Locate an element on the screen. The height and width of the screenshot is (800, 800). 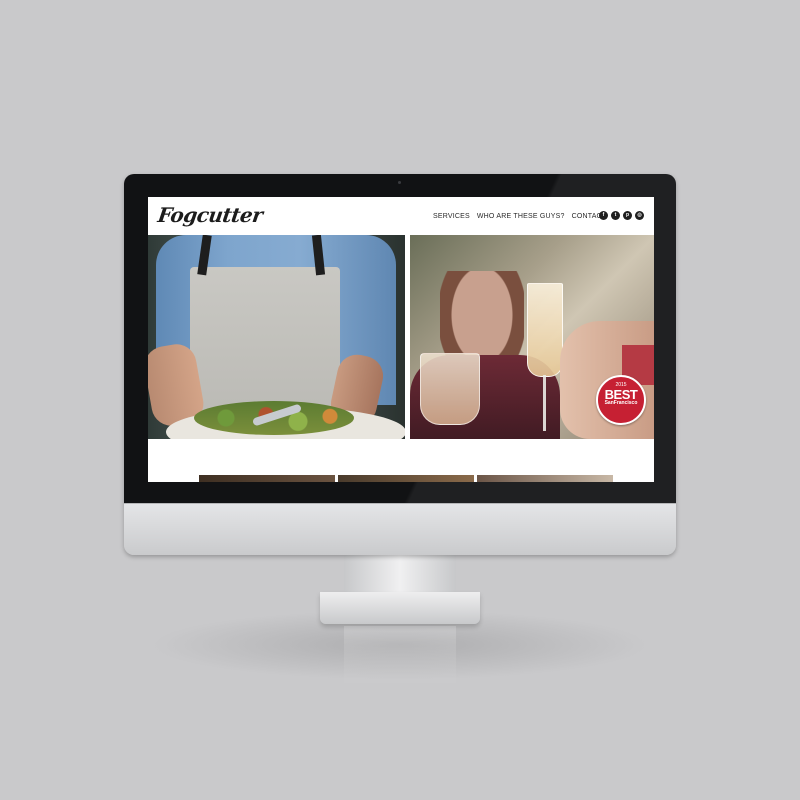
hero-photo-toast: 2015 BEST SanFrancisco is located at coordinates (532, 337).